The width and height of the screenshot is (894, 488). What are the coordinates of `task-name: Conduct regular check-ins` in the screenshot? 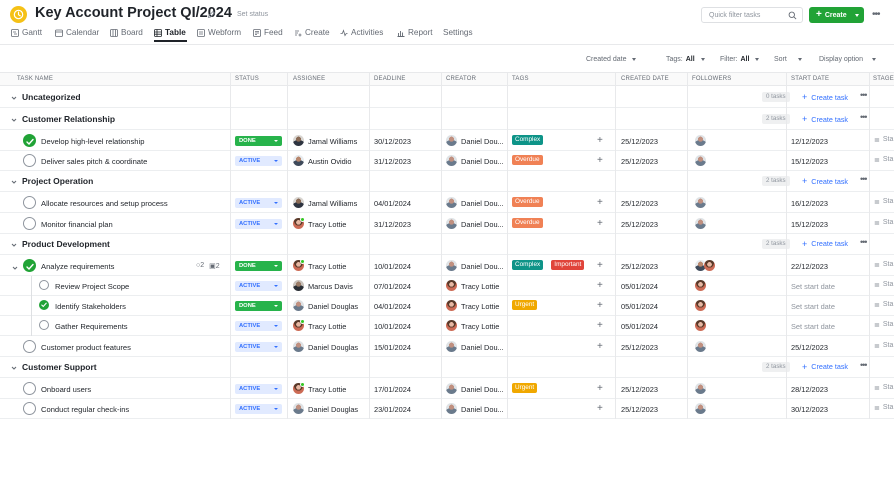 It's located at (85, 409).